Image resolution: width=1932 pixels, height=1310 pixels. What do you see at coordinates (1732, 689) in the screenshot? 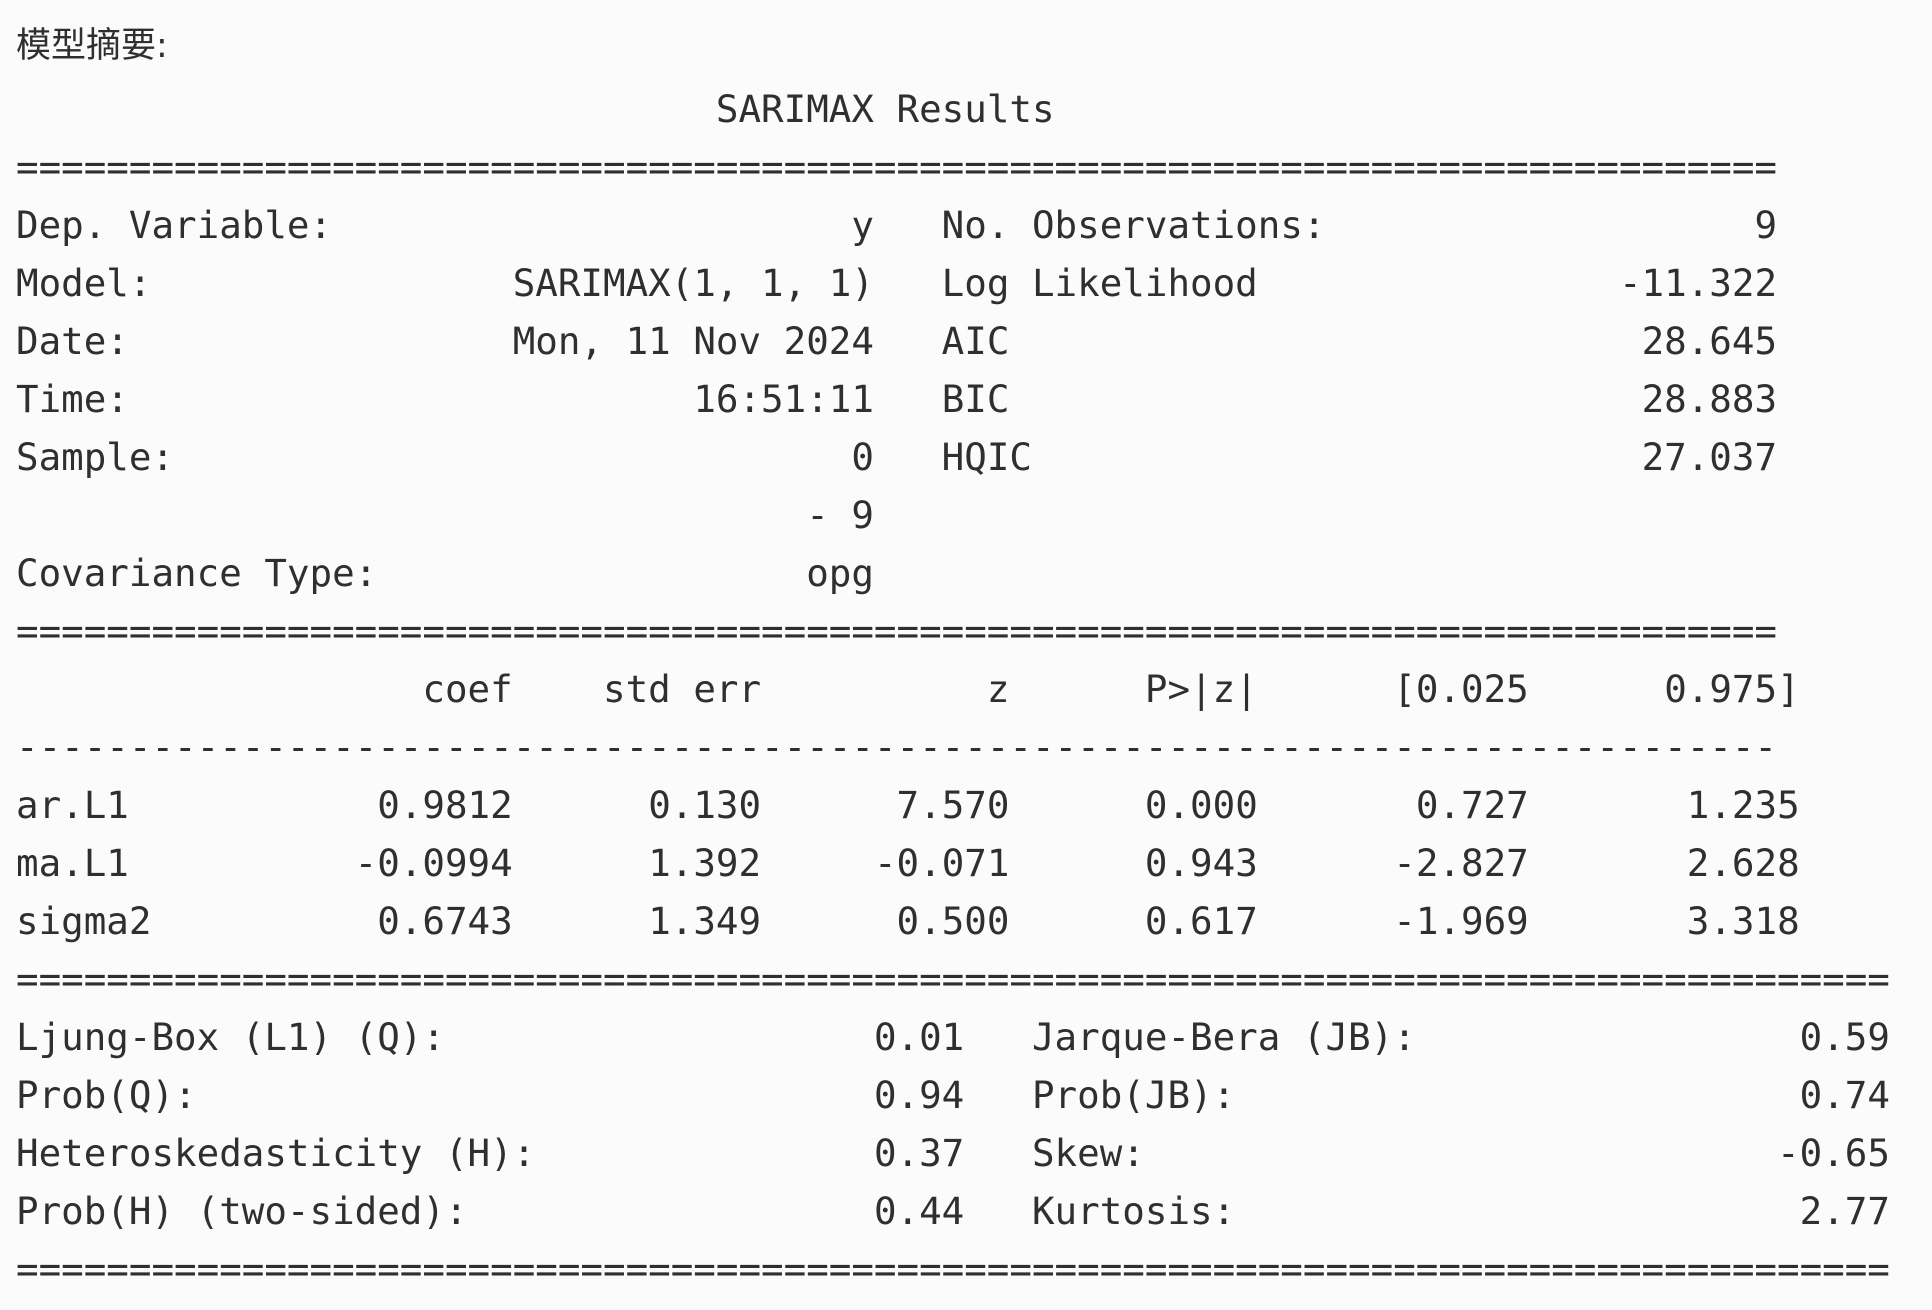
I see `coef-table-header: 0.975]` at bounding box center [1732, 689].